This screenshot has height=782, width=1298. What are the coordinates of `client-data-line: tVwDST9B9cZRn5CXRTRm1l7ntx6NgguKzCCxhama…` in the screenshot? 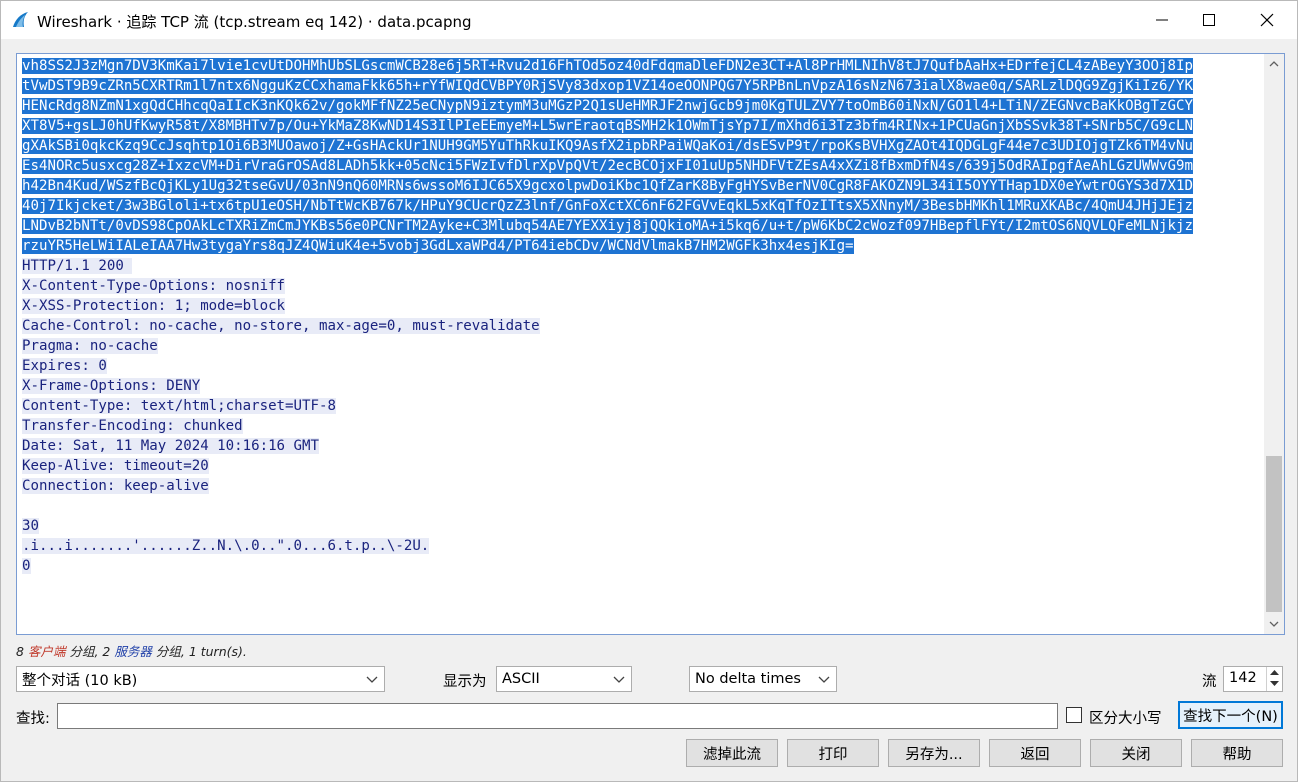 It's located at (607, 86).